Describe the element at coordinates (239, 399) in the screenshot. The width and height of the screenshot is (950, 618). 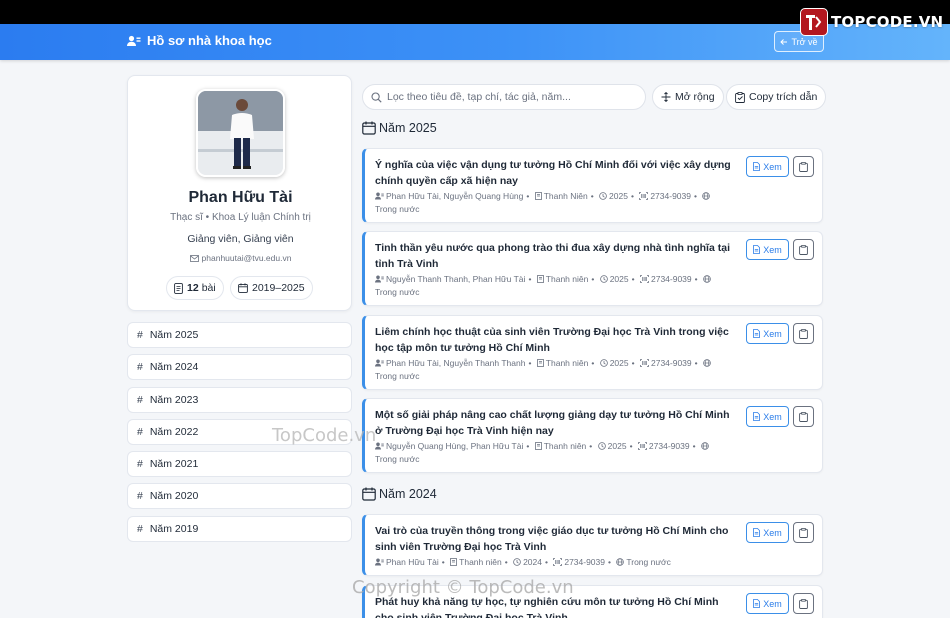
I see `year-nav-item-2023: # Năm 2023` at that location.